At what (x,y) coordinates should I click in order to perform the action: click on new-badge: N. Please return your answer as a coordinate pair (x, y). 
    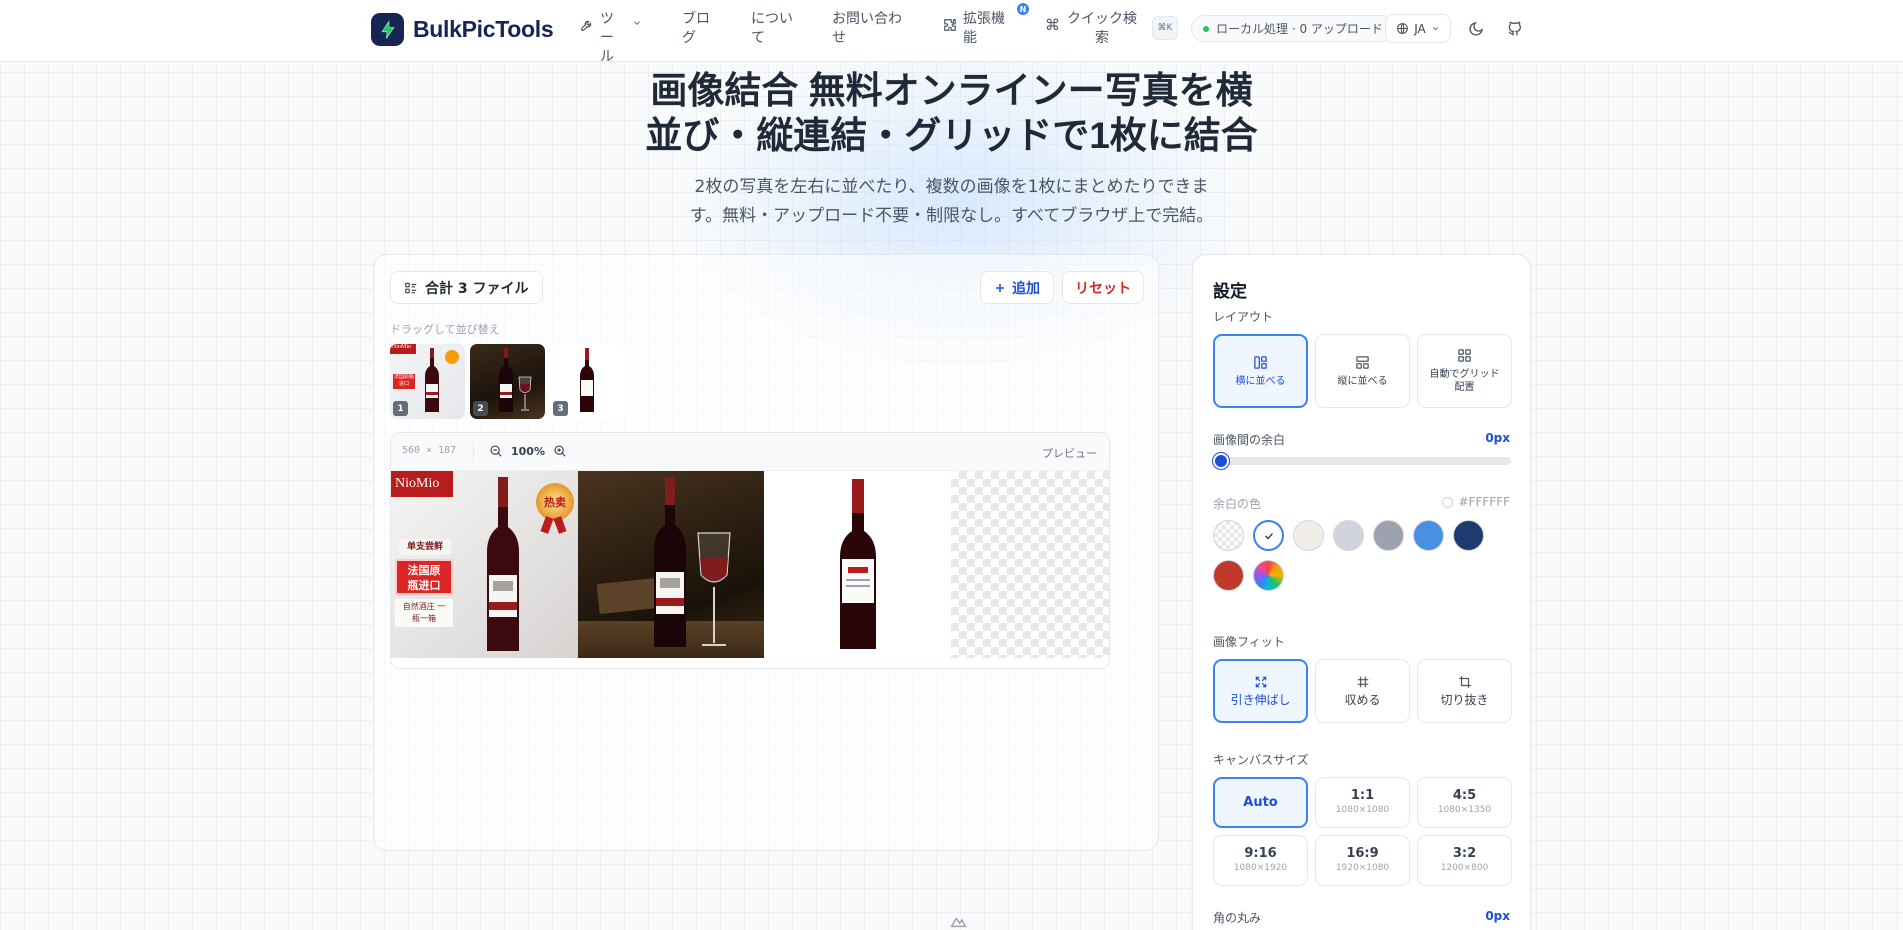
    Looking at the image, I should click on (1023, 9).